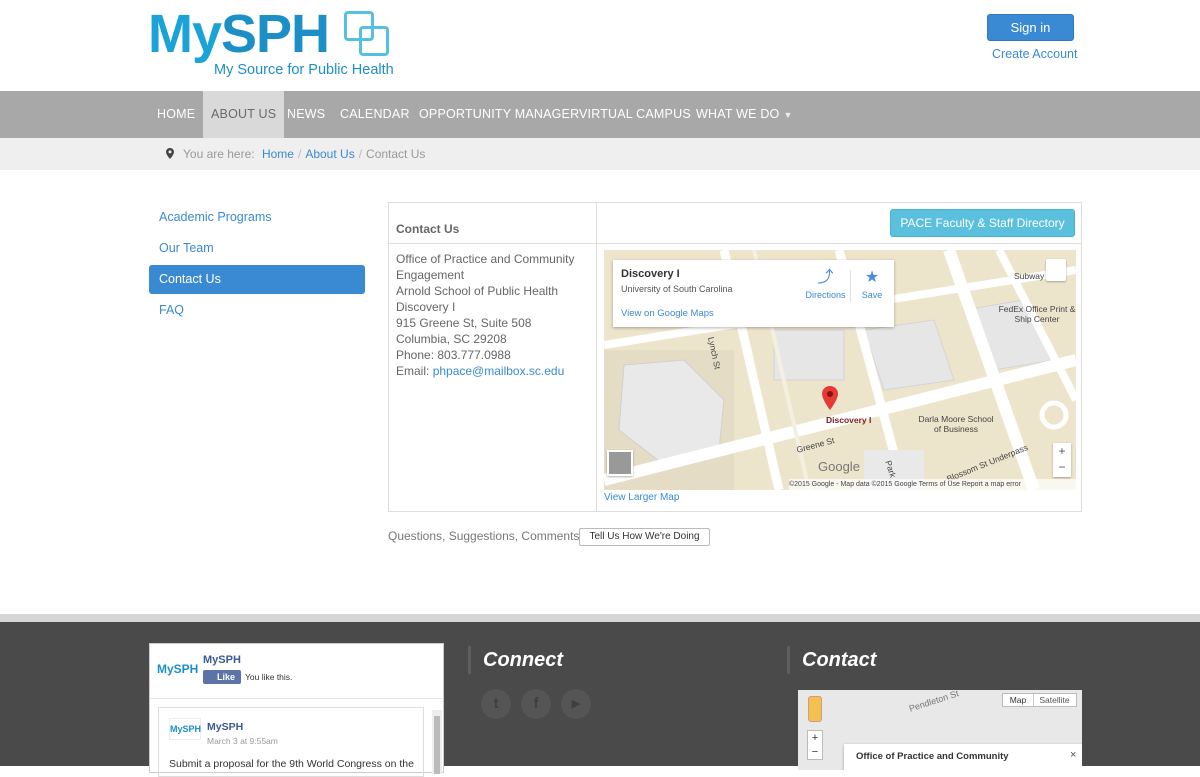 Image resolution: width=1200 pixels, height=777 pixels. I want to click on facebook-like-button: Like, so click(222, 677).